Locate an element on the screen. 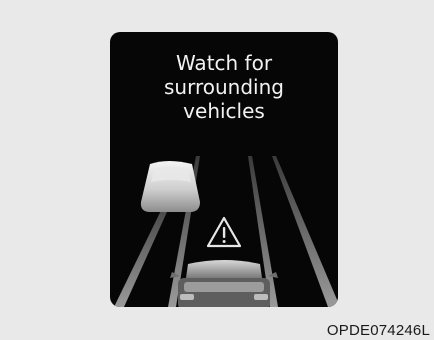 The height and width of the screenshot is (340, 434). own-vehicle-icon is located at coordinates (224, 283).